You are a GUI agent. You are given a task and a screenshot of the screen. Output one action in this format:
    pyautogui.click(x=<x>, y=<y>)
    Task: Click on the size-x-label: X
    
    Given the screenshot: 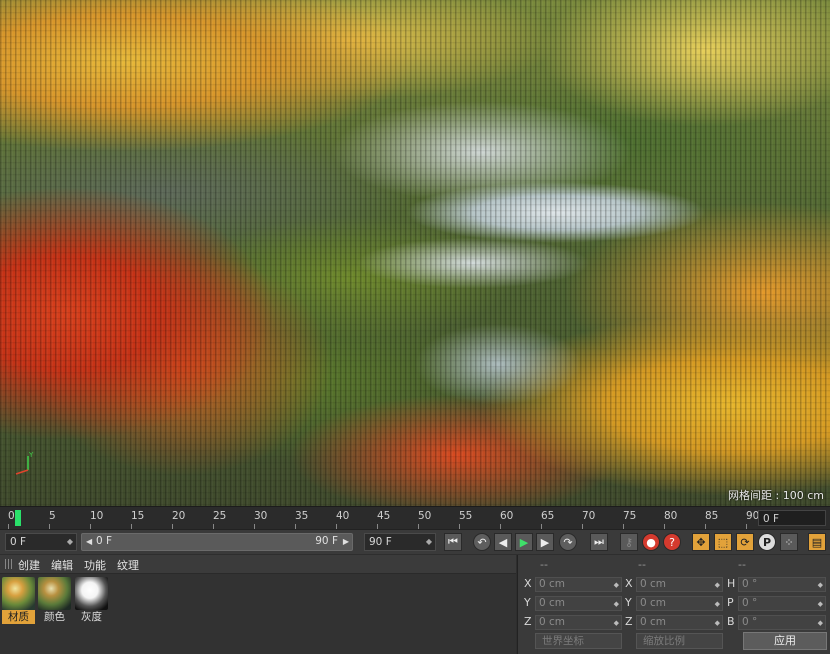 What is the action you would take?
    pyautogui.click(x=629, y=583)
    